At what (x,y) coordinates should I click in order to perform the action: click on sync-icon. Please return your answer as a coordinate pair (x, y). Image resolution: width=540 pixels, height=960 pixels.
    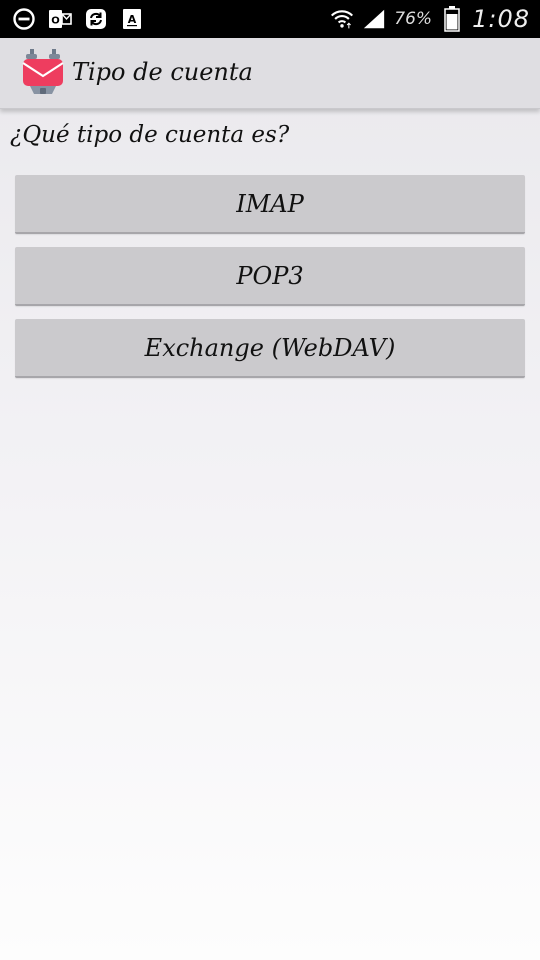
    Looking at the image, I should click on (96, 19).